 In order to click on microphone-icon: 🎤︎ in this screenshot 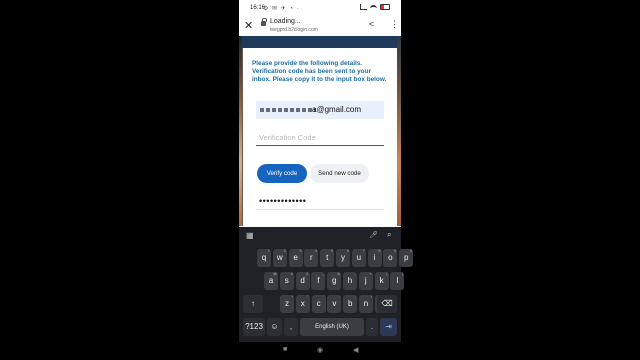, I will do `click(373, 235)`.